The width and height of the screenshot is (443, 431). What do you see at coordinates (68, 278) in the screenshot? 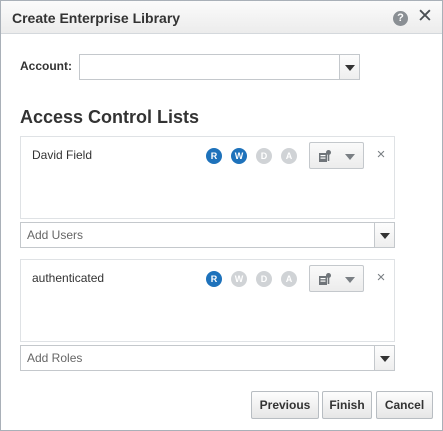
I see `acl-entry-name: authenticated` at bounding box center [68, 278].